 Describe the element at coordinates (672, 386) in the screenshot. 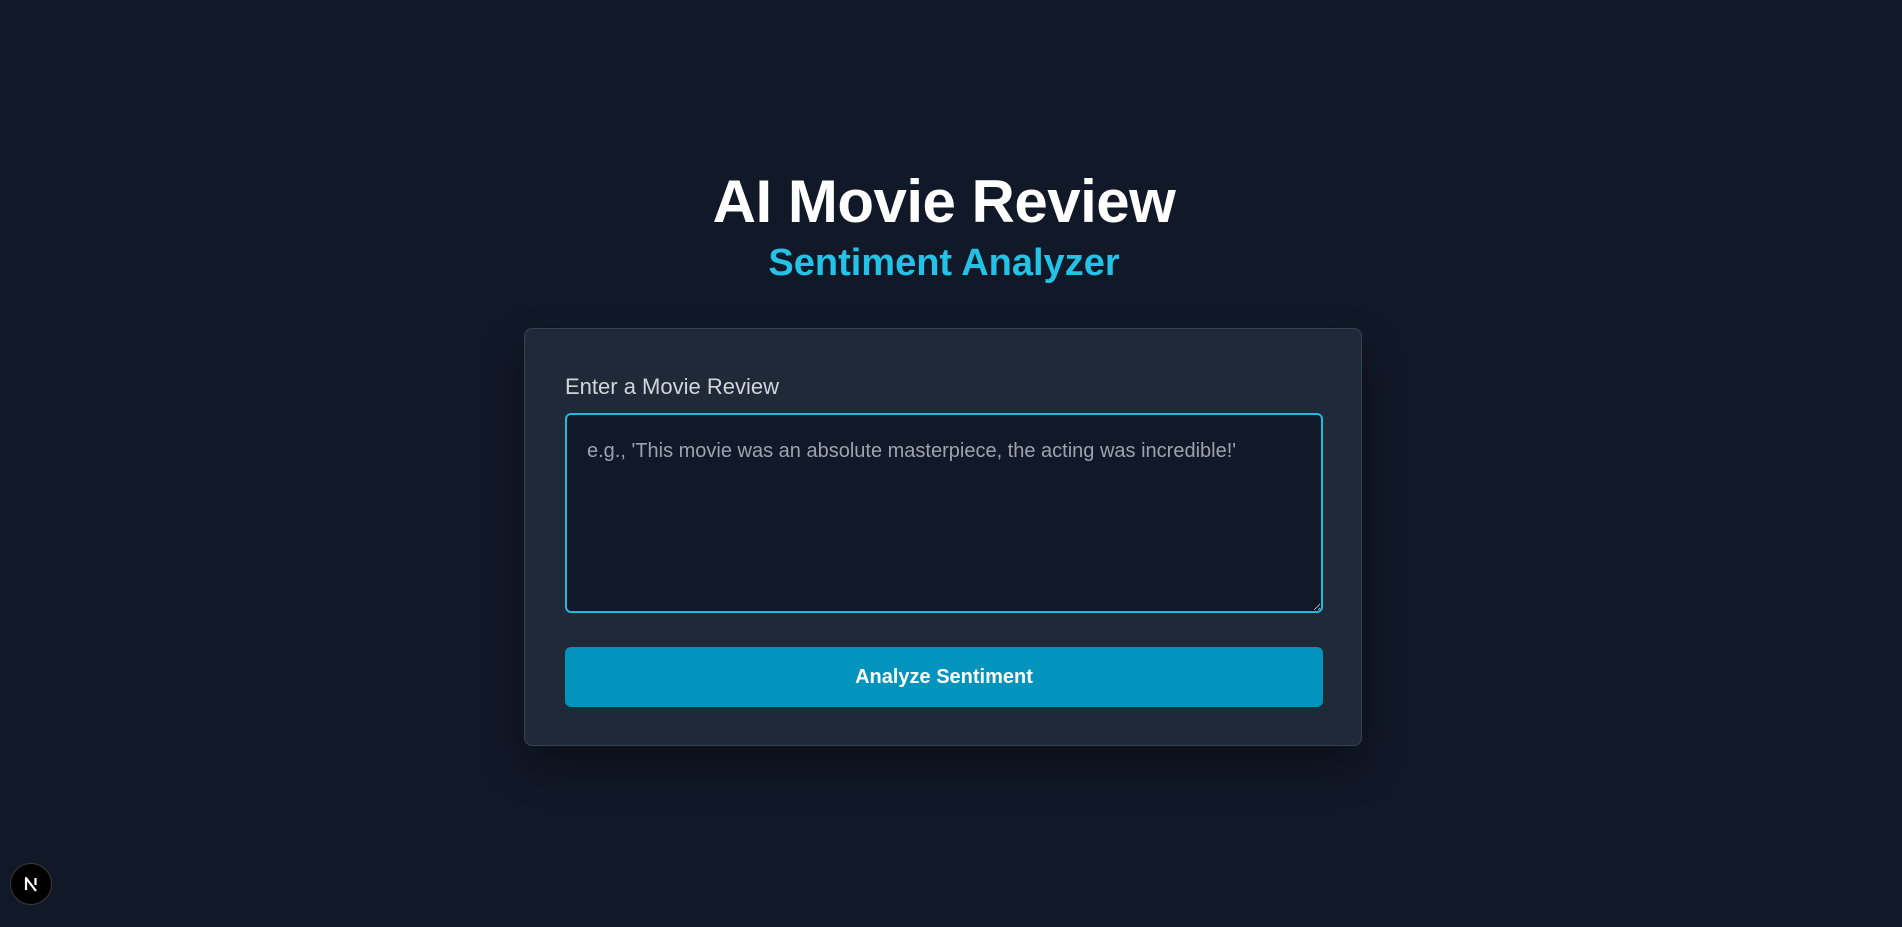

I see `review-field-label: Enter a Movie Review` at that location.